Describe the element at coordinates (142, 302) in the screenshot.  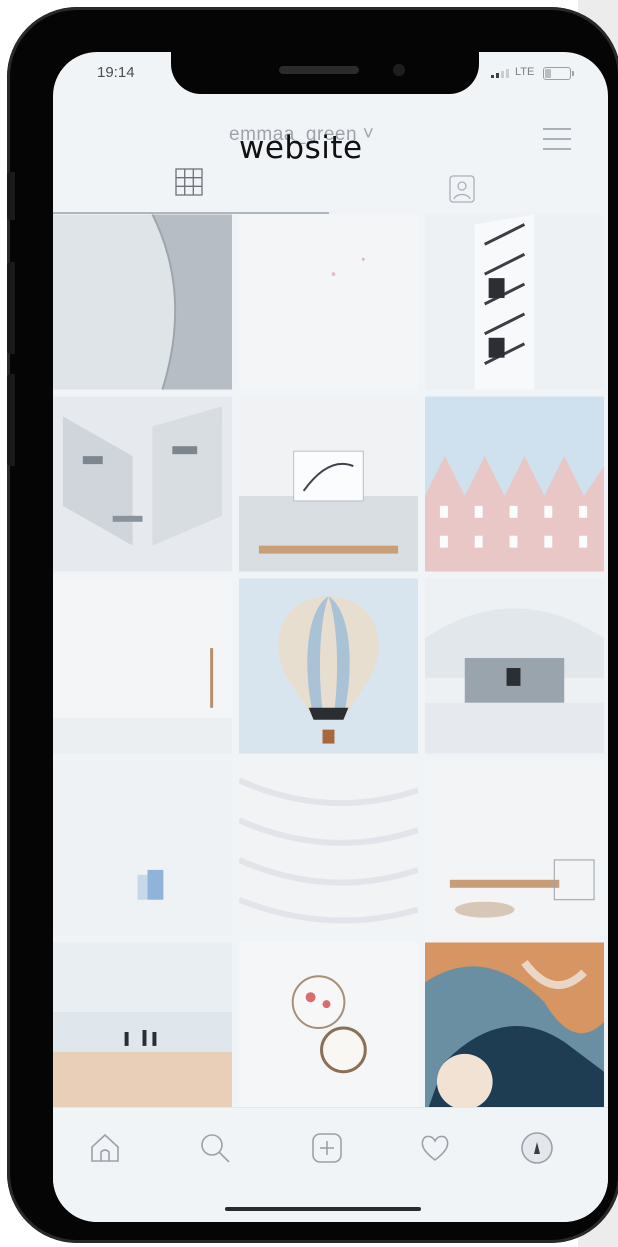
I see `photo-curved-wall` at that location.